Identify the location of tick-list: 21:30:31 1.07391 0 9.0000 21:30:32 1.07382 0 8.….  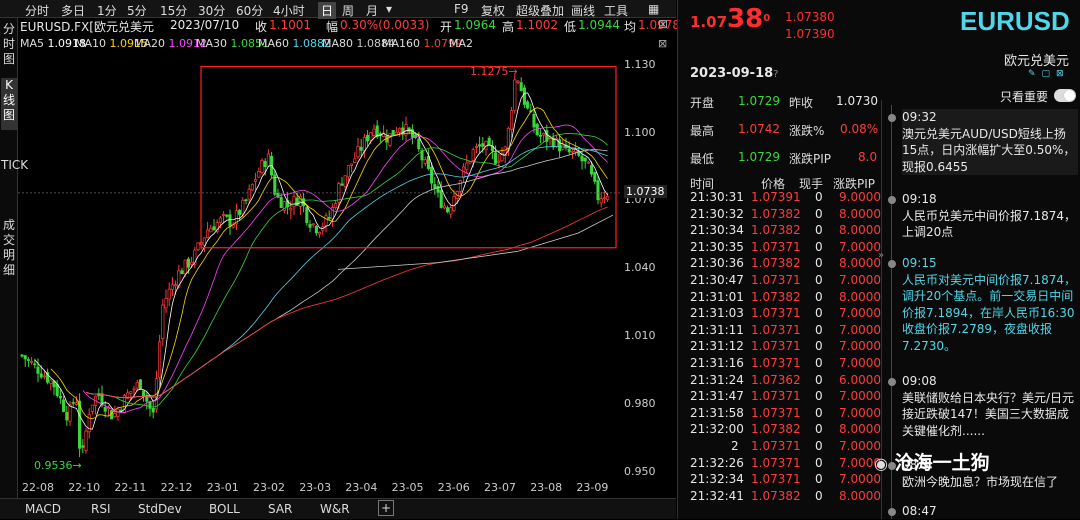
(780, 354).